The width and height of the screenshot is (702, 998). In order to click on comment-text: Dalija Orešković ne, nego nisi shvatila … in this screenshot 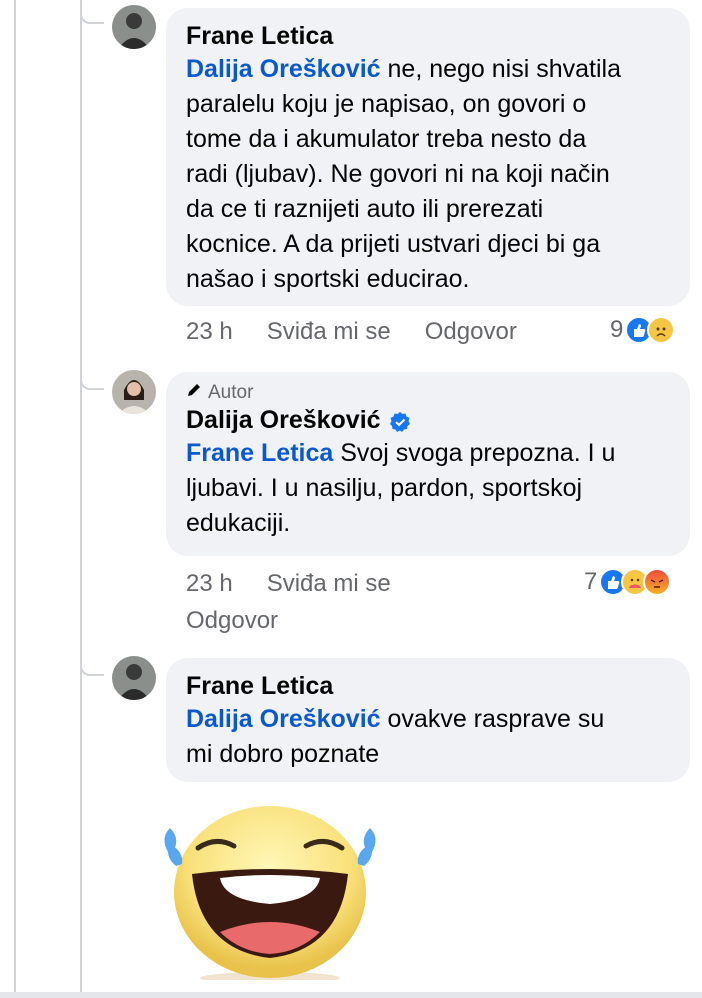, I will do `click(403, 174)`.